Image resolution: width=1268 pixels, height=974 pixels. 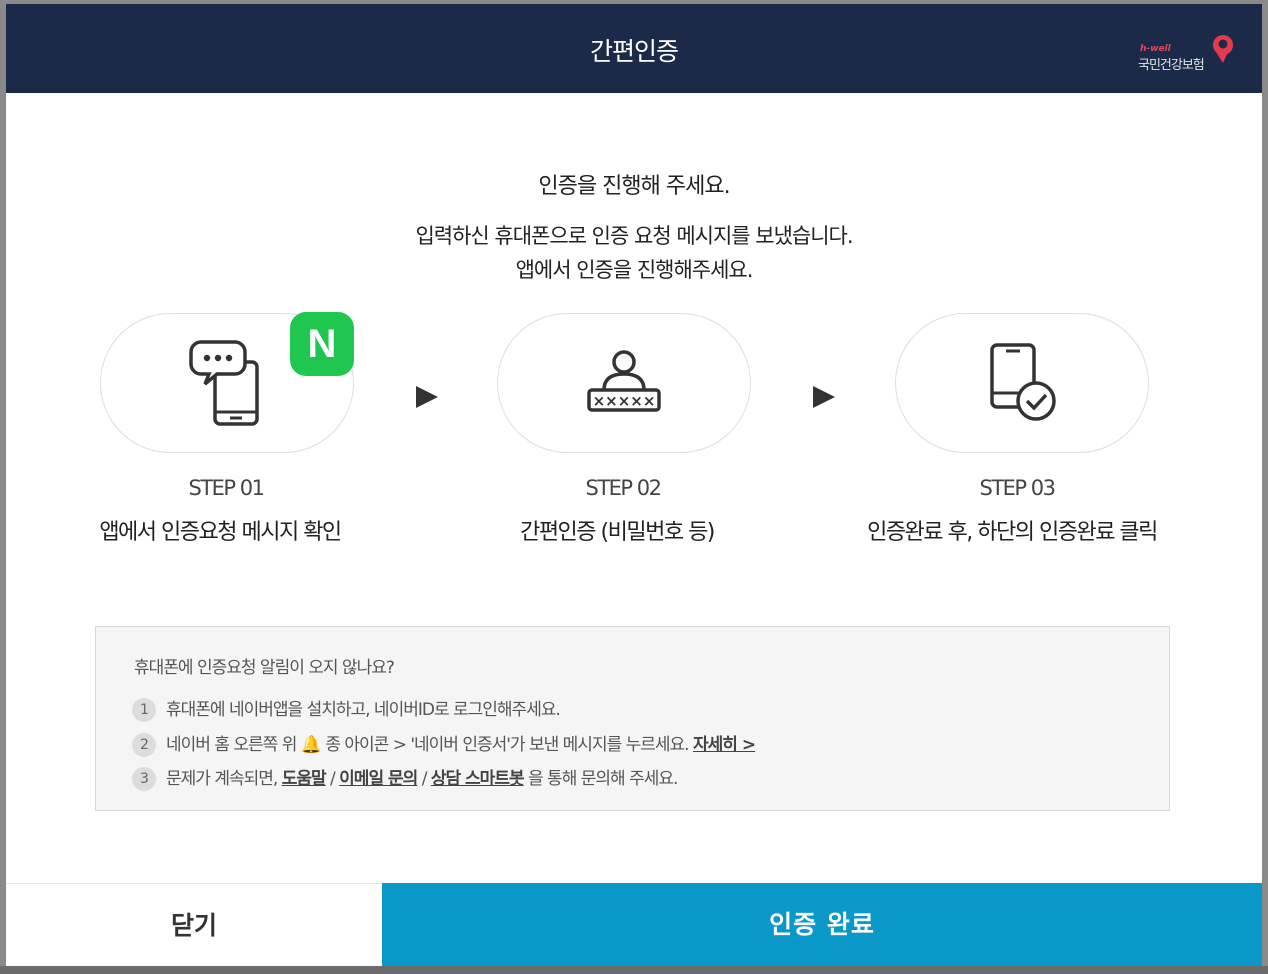 What do you see at coordinates (227, 488) in the screenshot?
I see `step1-number: STEP 01` at bounding box center [227, 488].